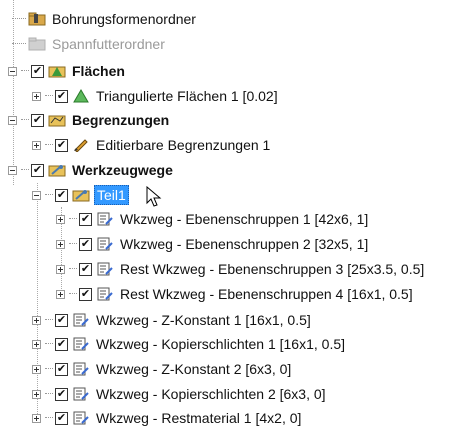 The height and width of the screenshot is (430, 461). I want to click on toolpath-folder-icon, so click(81, 195).